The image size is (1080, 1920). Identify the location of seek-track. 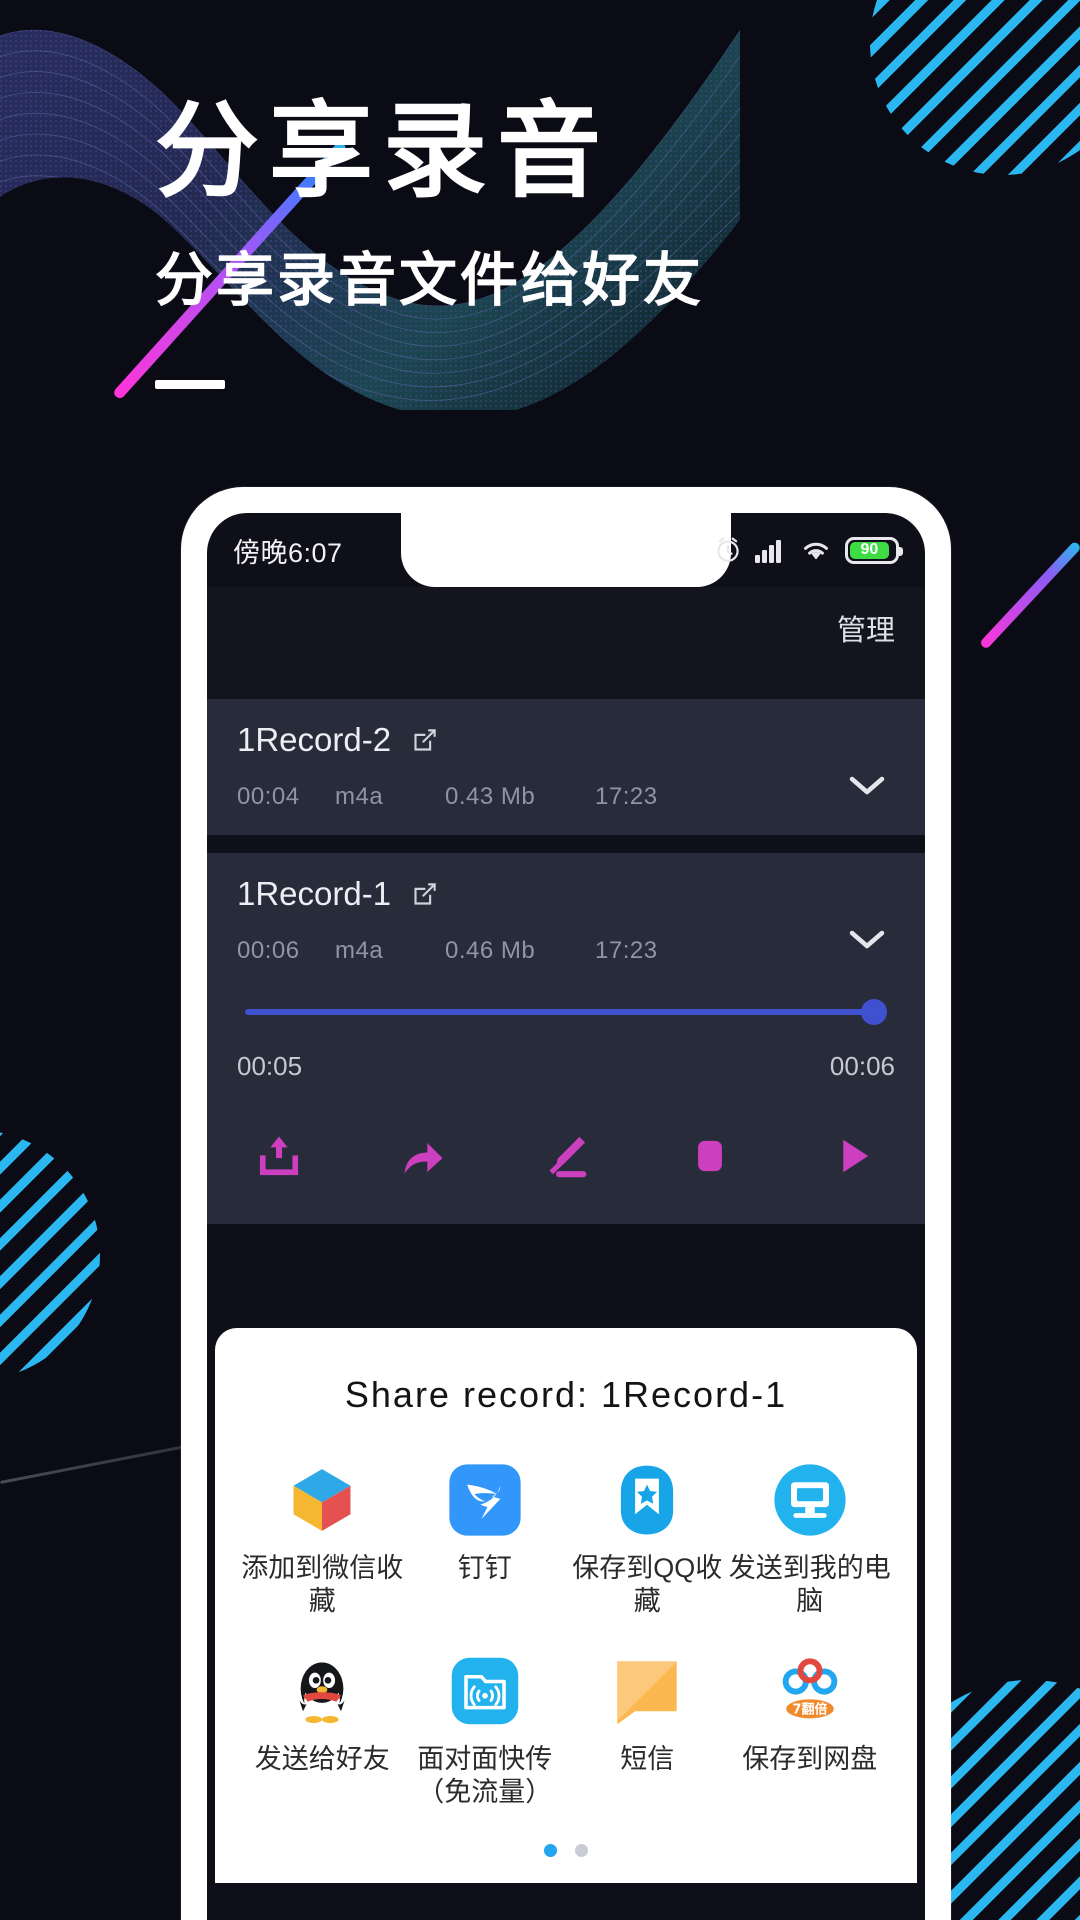
(559, 1012).